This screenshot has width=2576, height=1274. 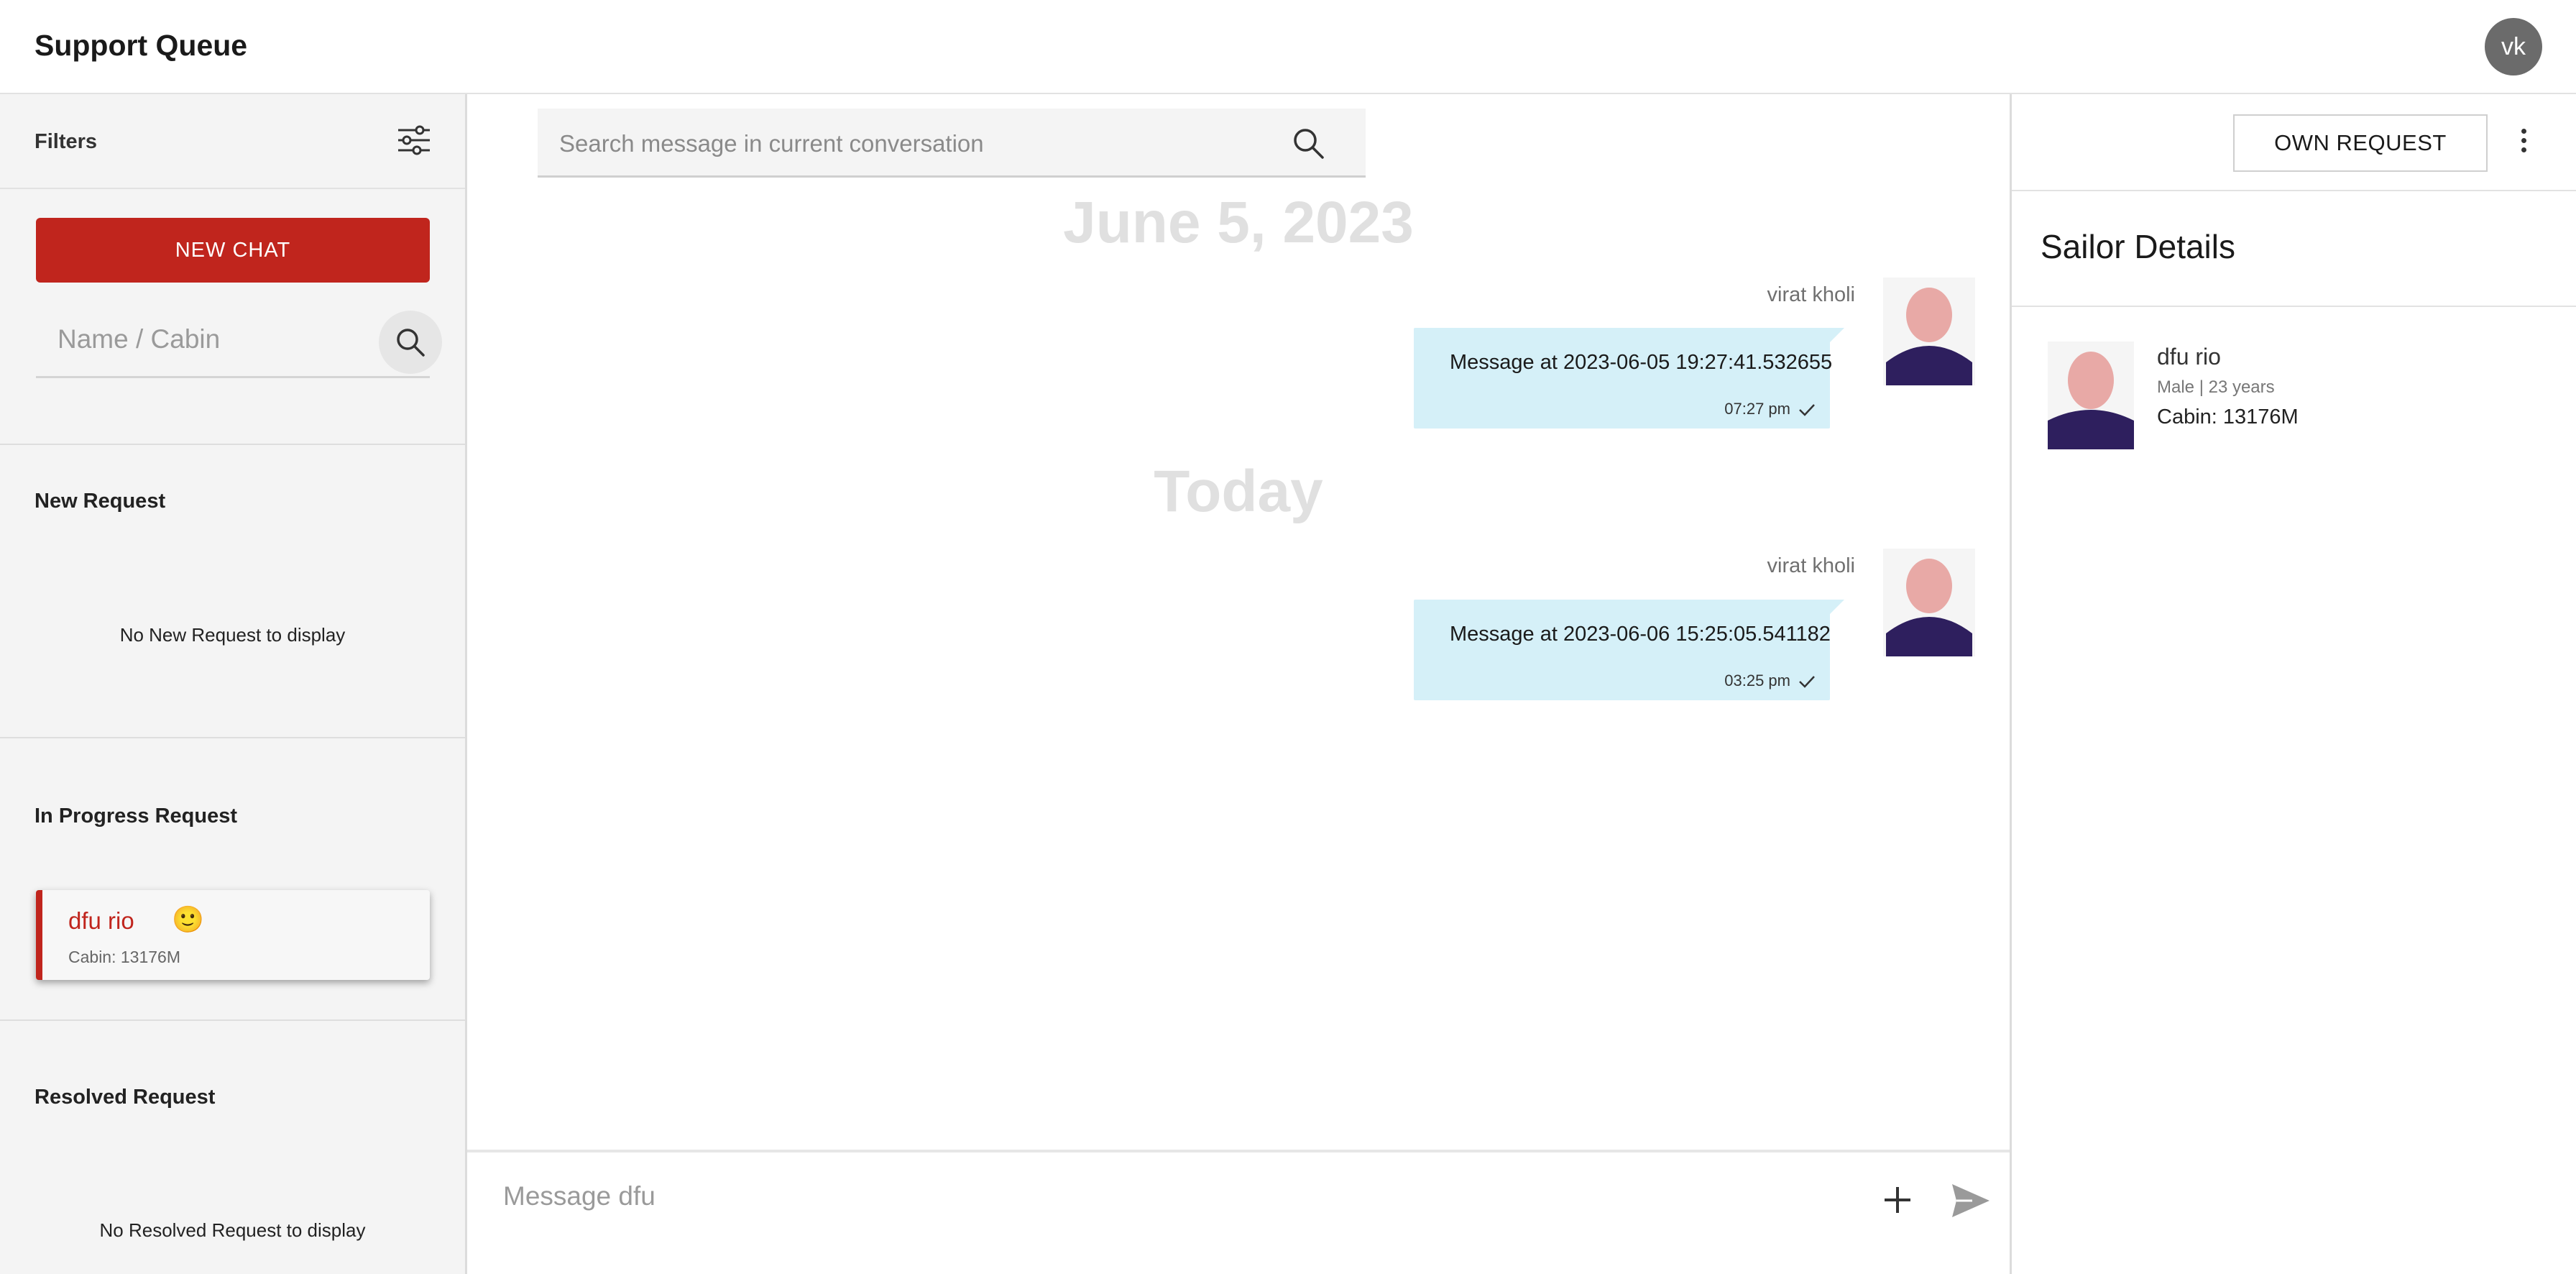 I want to click on more-options-icon, so click(x=2523, y=143).